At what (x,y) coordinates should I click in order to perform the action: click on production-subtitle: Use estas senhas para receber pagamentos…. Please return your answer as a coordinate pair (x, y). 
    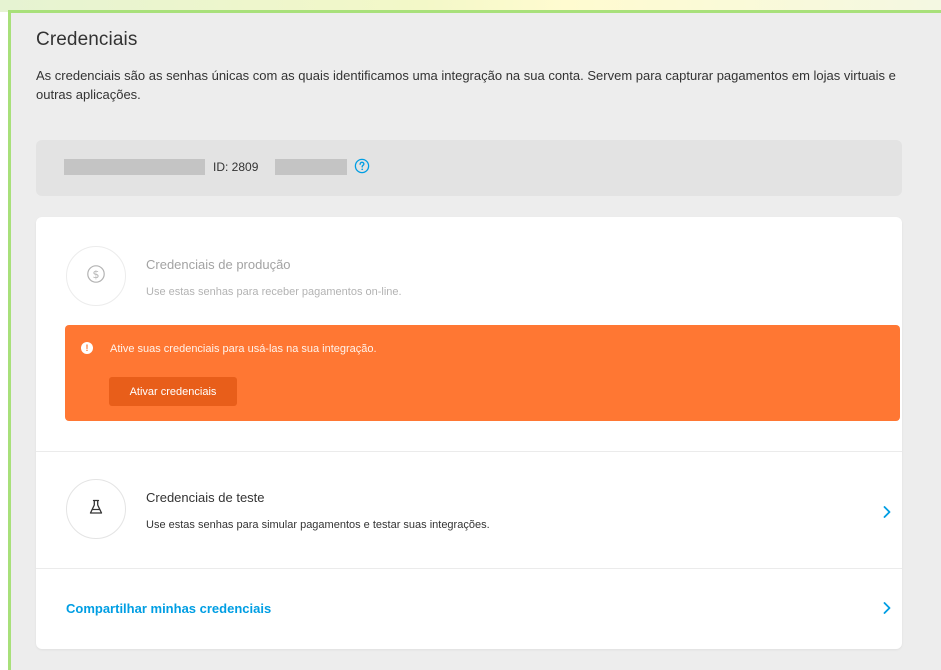
    Looking at the image, I should click on (274, 292).